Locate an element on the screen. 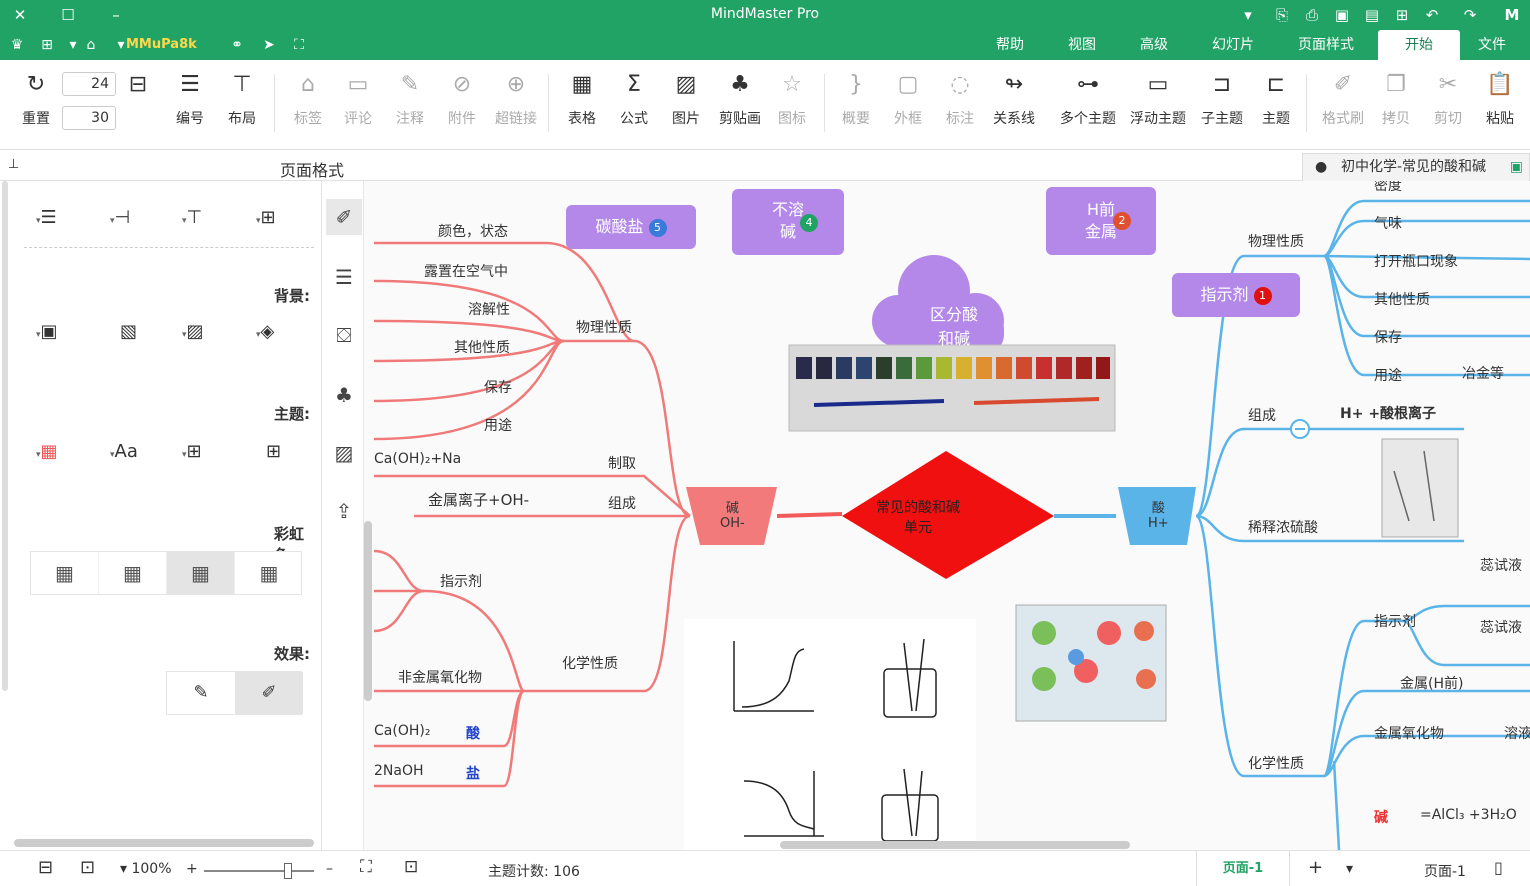  left-node: 其他性质 is located at coordinates (482, 347).